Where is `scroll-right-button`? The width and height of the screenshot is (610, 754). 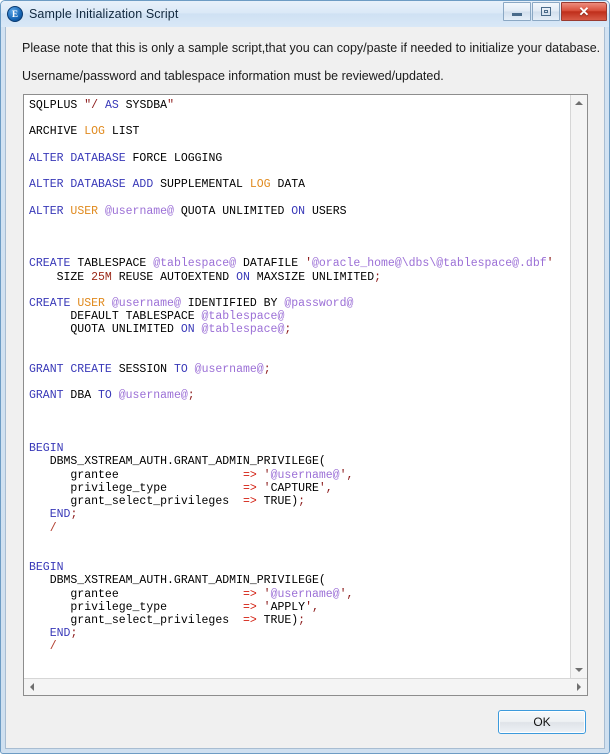
scroll-right-button is located at coordinates (579, 687).